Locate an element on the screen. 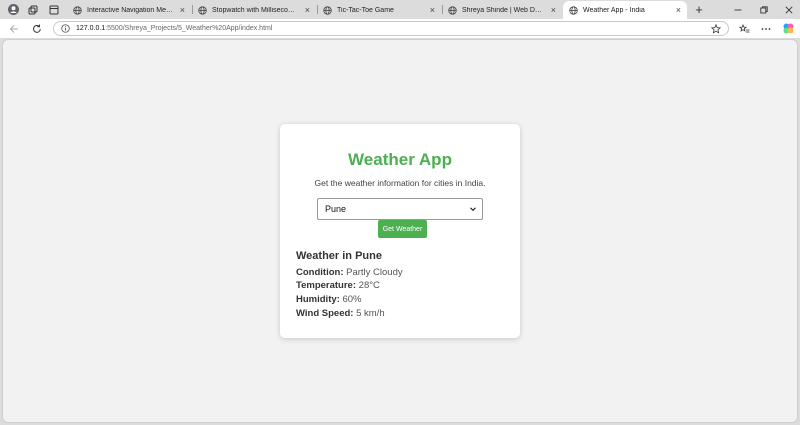 The image size is (800, 425). tab-weather-app: Weather App - India × is located at coordinates (625, 10).